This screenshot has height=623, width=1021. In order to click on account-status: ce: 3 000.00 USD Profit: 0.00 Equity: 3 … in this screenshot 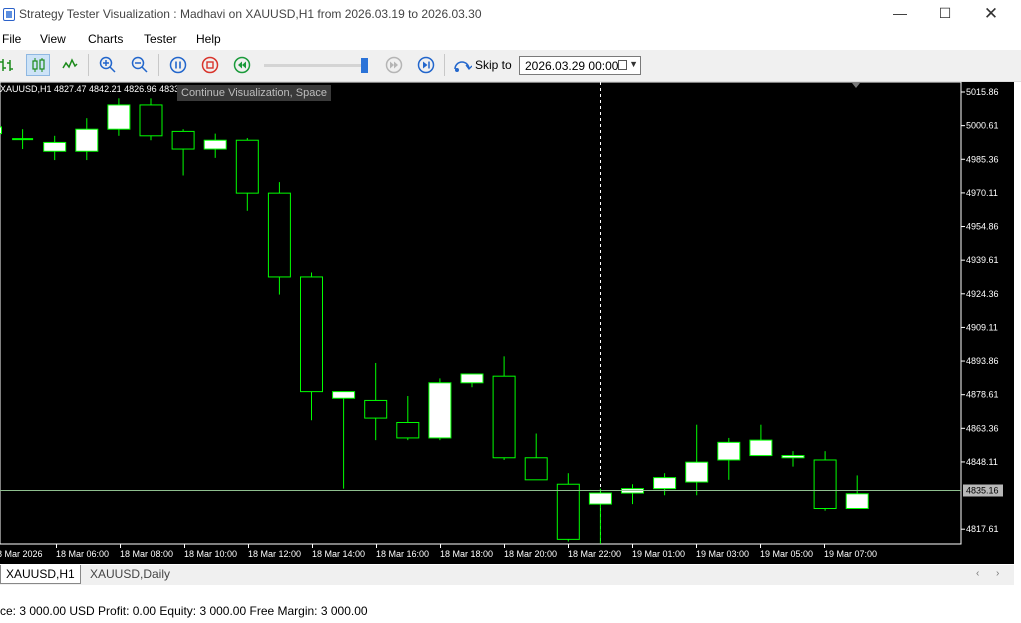, I will do `click(184, 611)`.